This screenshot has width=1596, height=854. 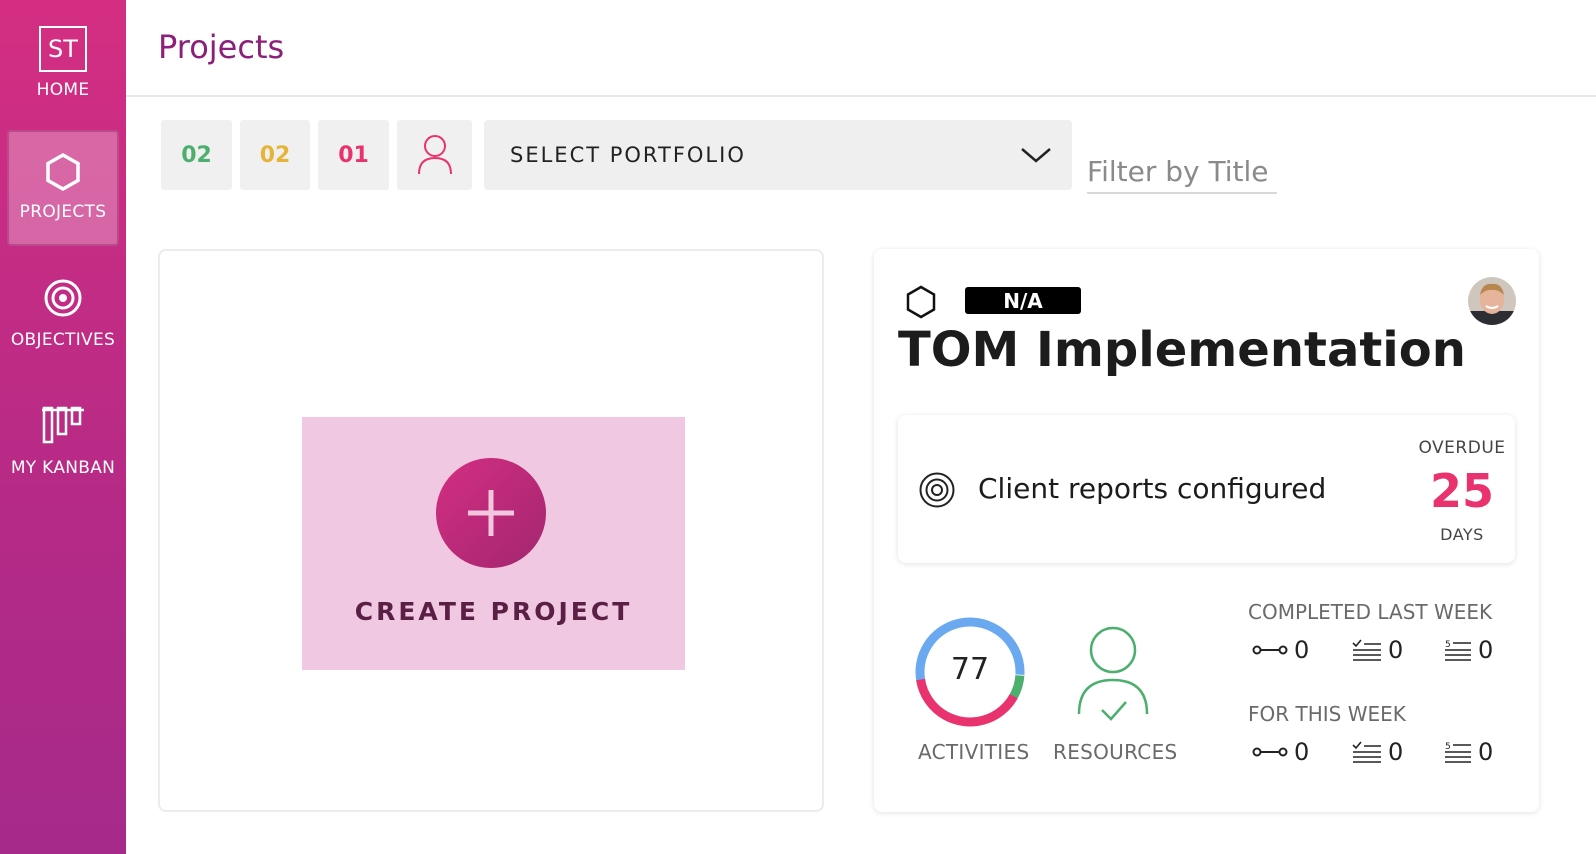 I want to click on person-icon, so click(x=434, y=155).